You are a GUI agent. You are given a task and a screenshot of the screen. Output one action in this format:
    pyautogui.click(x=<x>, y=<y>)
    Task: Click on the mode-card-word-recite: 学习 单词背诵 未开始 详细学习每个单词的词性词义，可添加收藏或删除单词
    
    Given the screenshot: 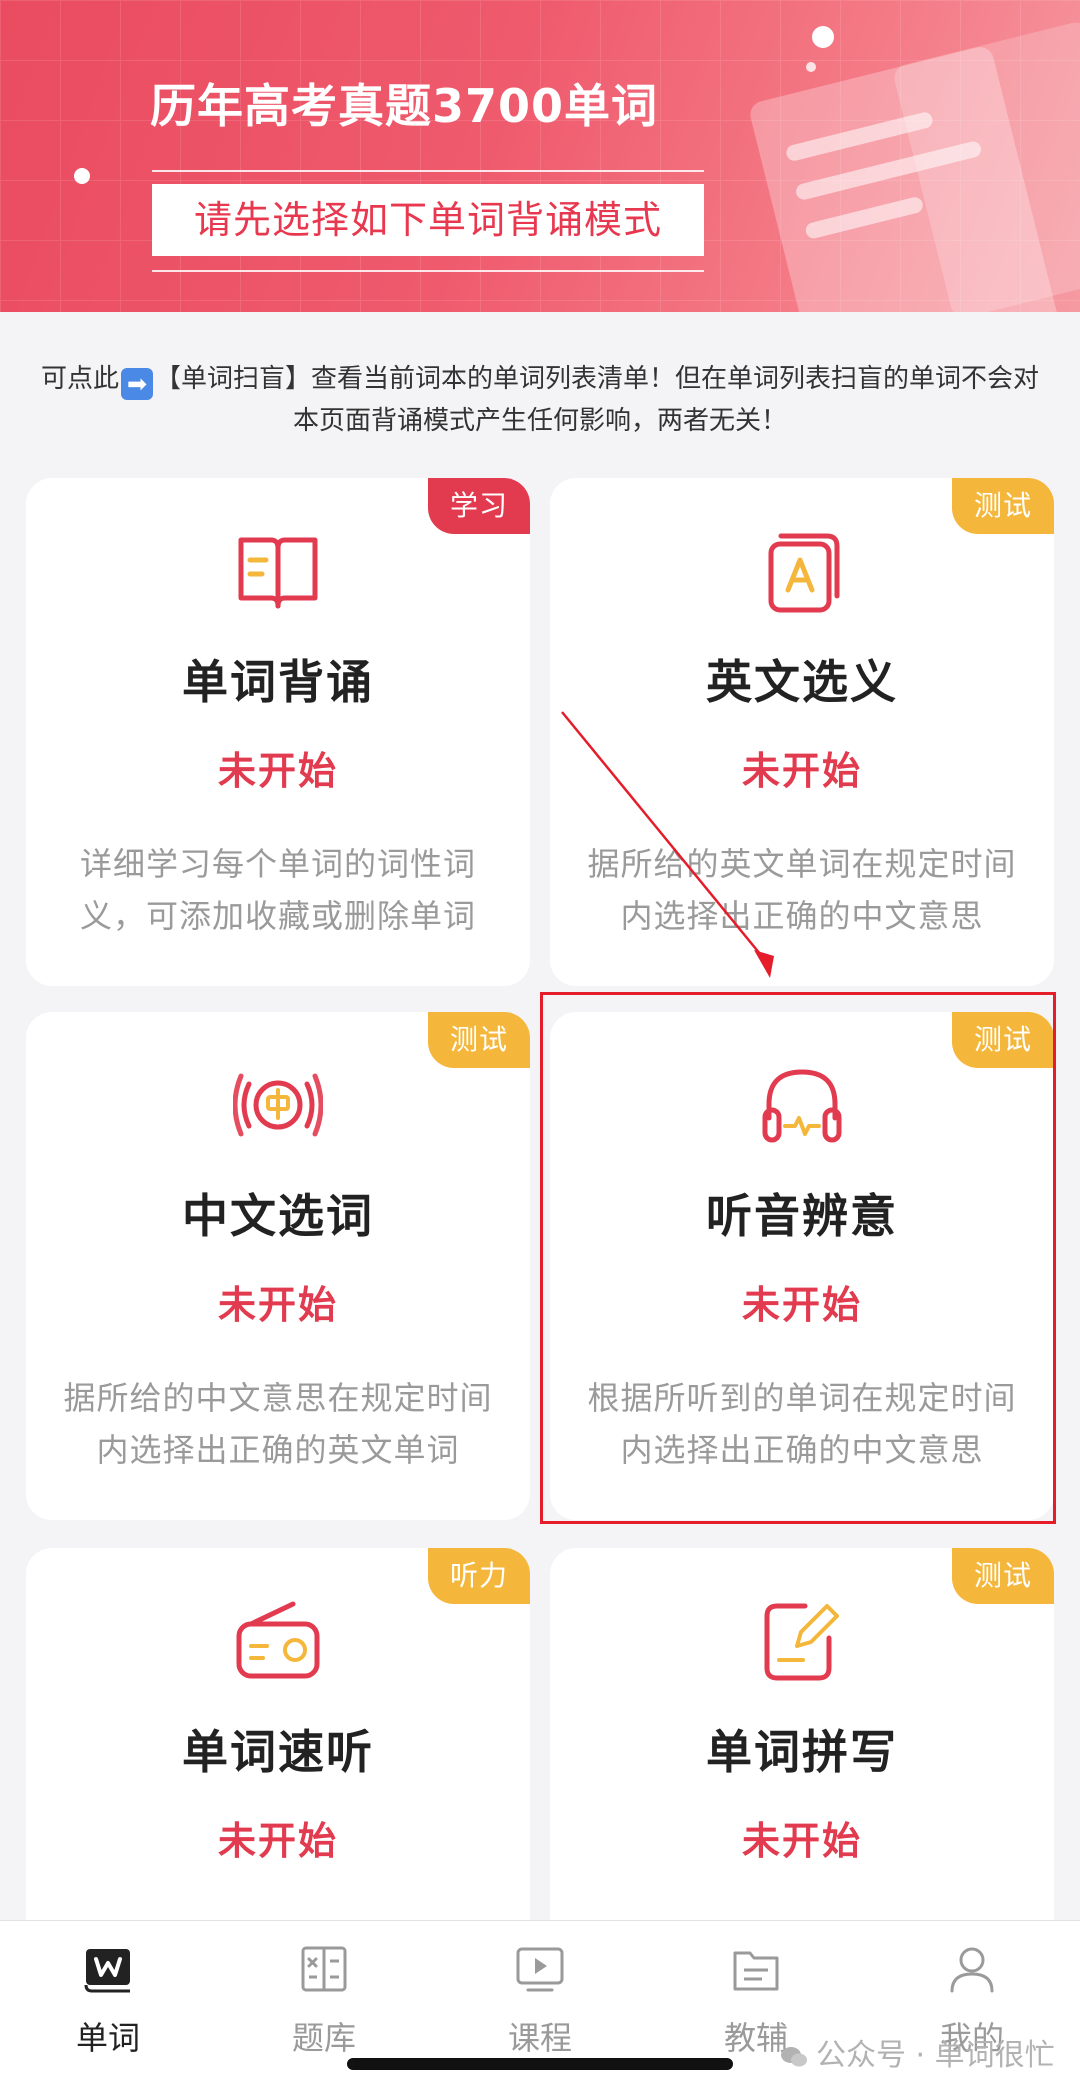 What is the action you would take?
    pyautogui.click(x=278, y=732)
    